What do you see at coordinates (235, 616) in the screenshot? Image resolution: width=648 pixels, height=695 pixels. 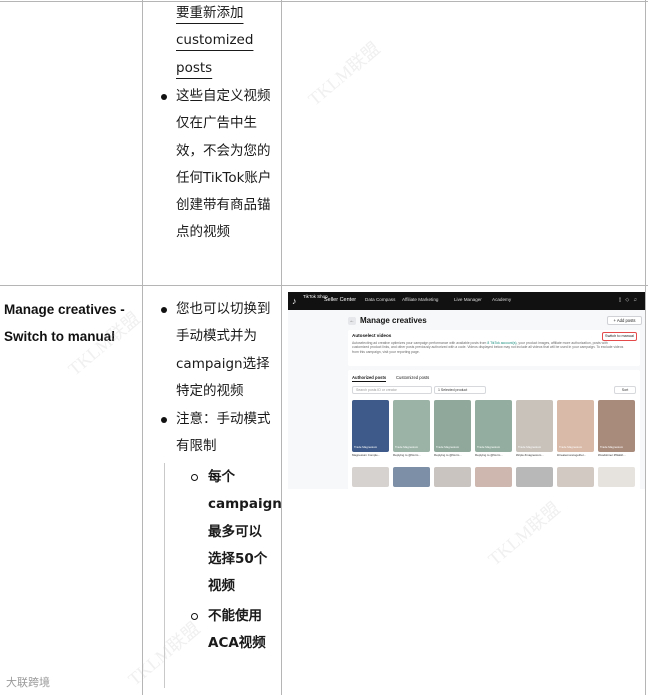 I see `sub-bullet-line: 不能使用` at bounding box center [235, 616].